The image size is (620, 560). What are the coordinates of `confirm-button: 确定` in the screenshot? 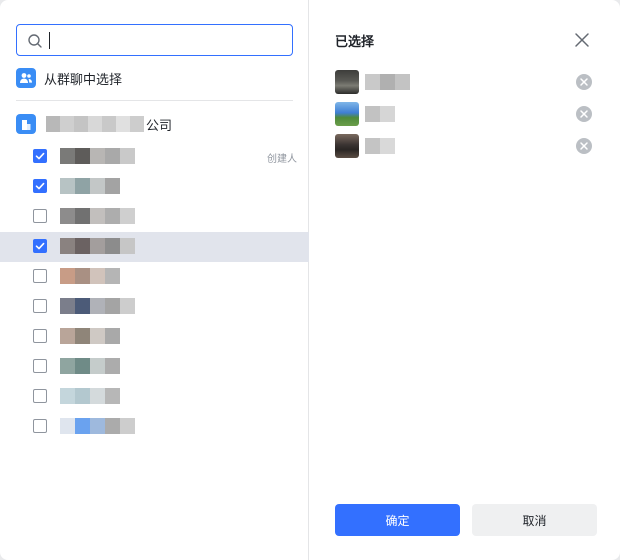 It's located at (397, 520).